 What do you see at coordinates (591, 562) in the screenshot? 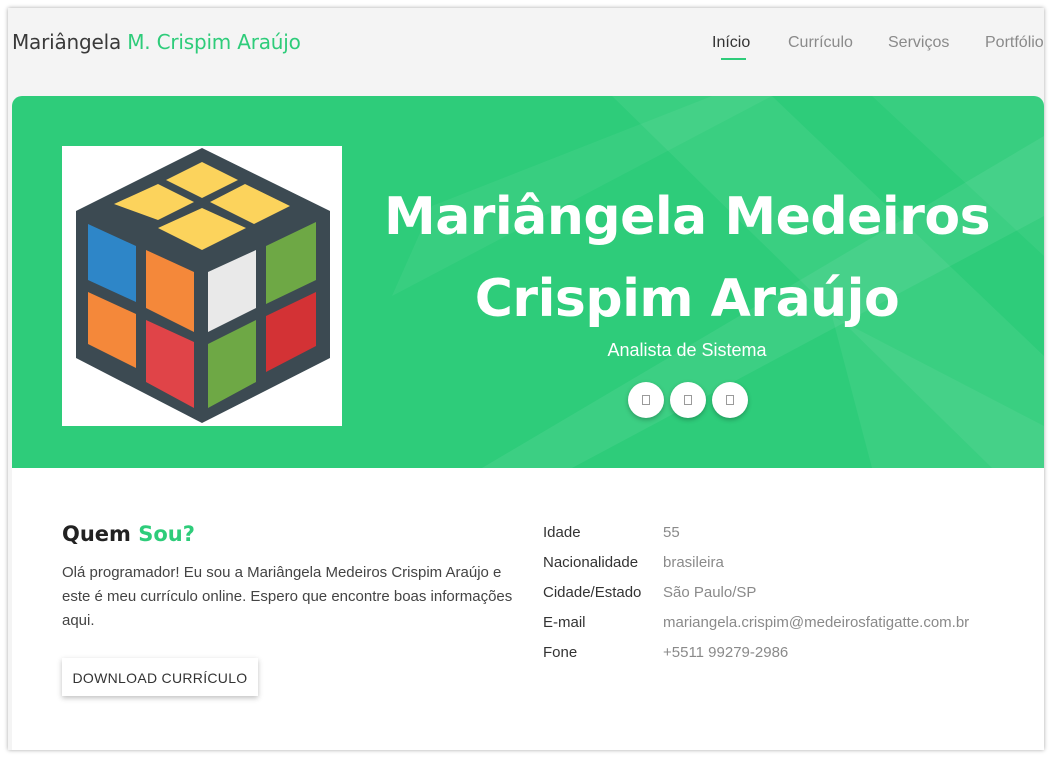
I see `info-label: Nacionalidade` at bounding box center [591, 562].